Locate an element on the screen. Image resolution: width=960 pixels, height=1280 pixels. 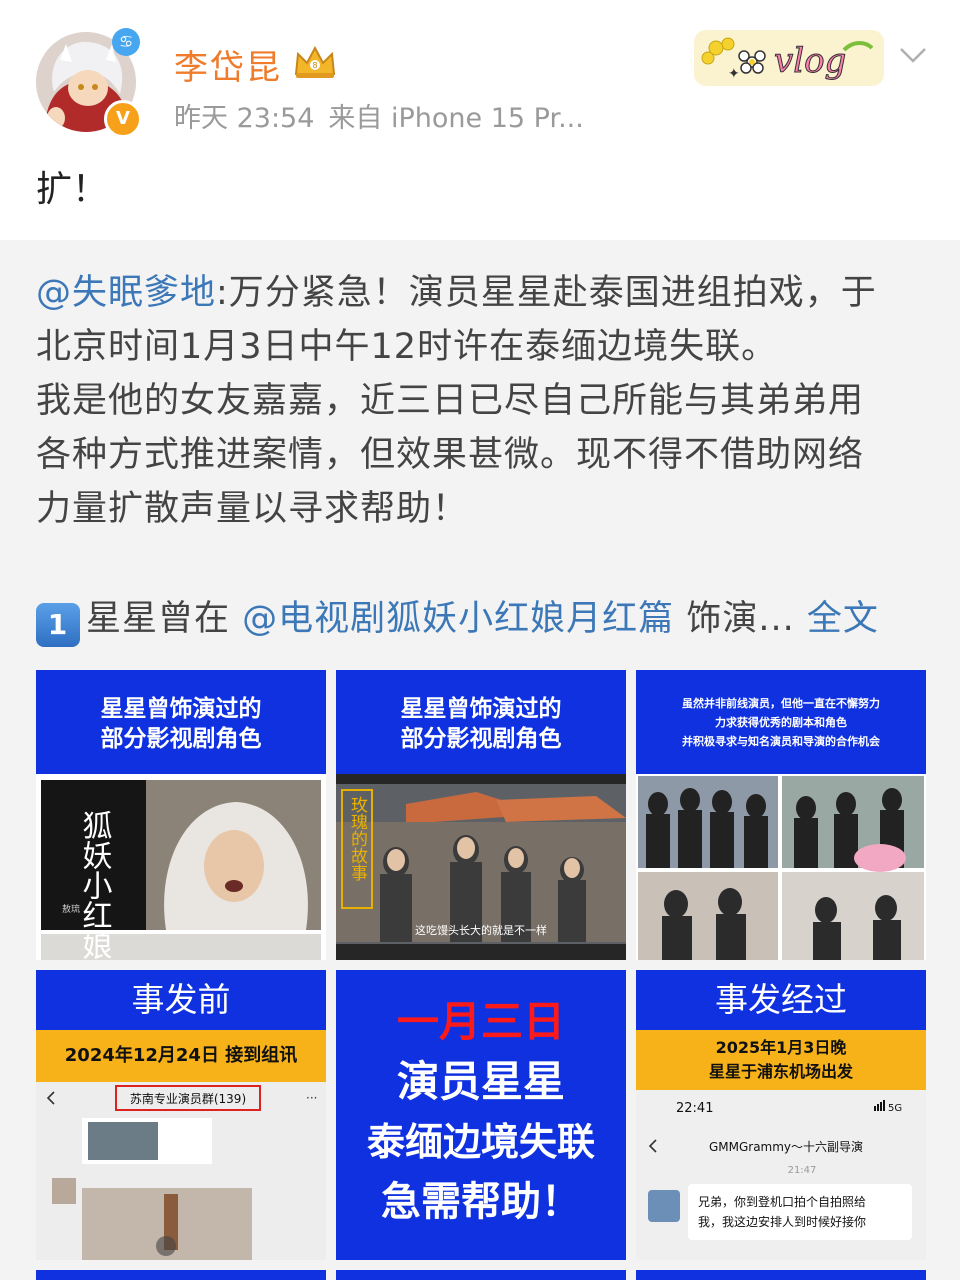
image-5-line-1: 一月三日 is located at coordinates (480, 1021).